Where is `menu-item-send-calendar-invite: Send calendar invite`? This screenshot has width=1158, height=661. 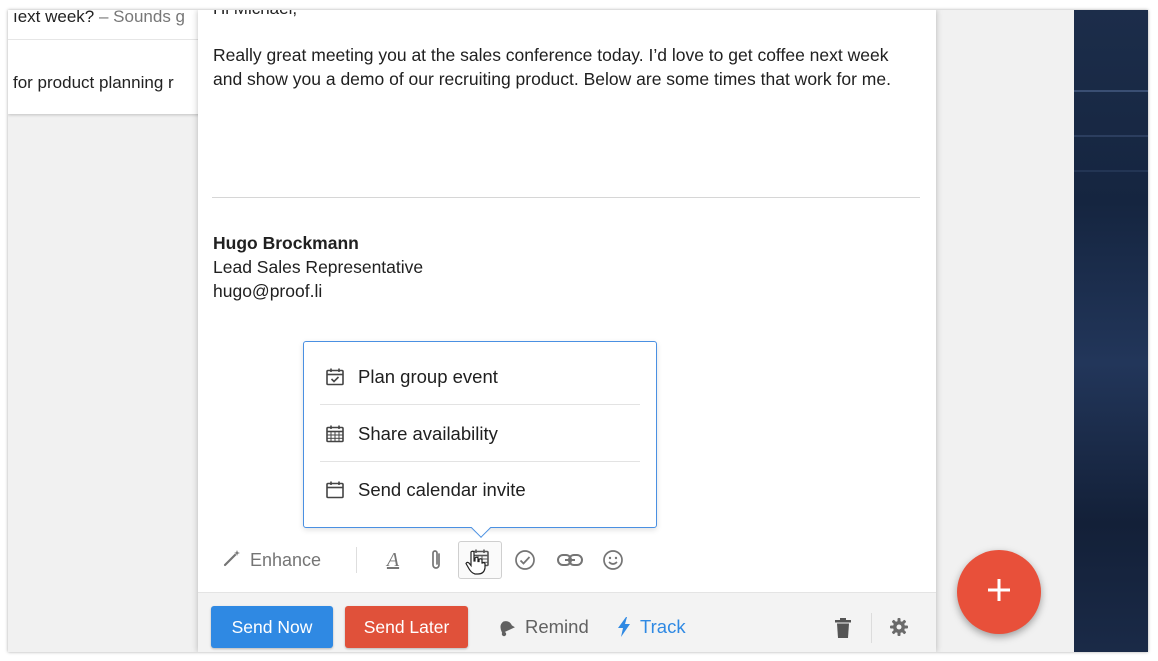 menu-item-send-calendar-invite: Send calendar invite is located at coordinates (480, 490).